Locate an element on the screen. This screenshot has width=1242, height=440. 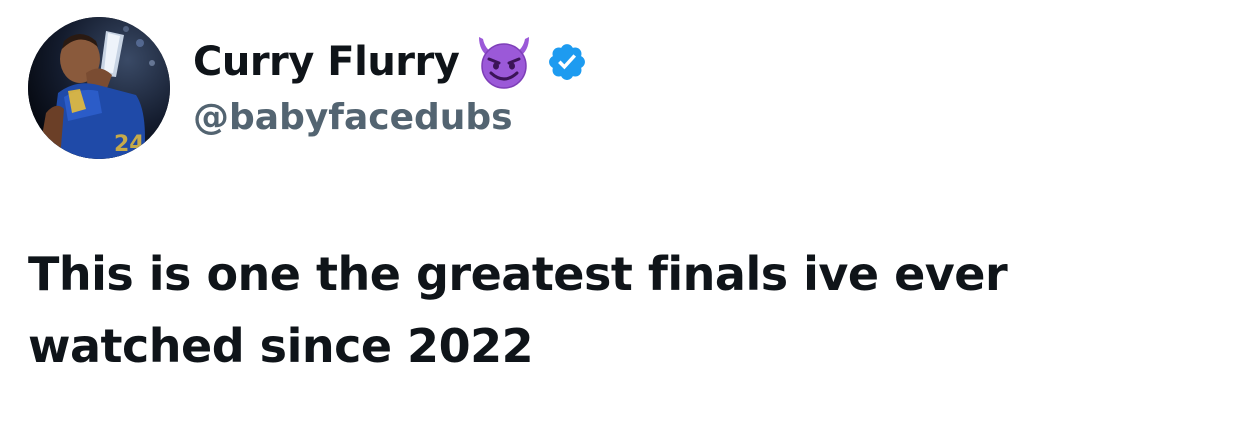
name-row: Curry Flurry is located at coordinates (390, 62).